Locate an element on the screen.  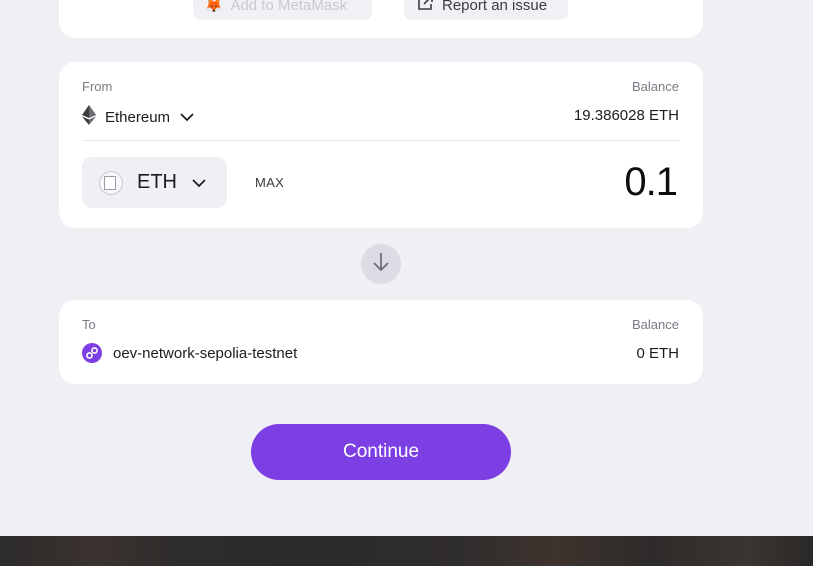
footer-band is located at coordinates (406, 551).